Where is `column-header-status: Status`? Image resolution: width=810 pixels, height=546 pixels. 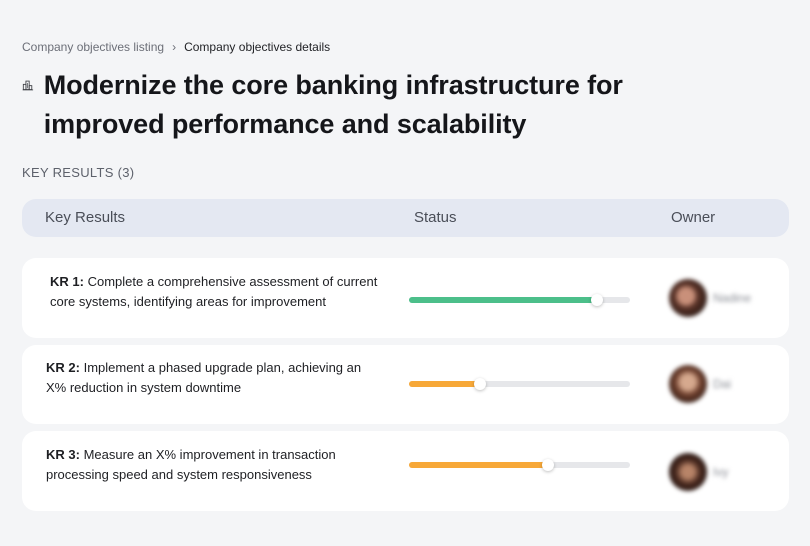
column-header-status: Status is located at coordinates (435, 217).